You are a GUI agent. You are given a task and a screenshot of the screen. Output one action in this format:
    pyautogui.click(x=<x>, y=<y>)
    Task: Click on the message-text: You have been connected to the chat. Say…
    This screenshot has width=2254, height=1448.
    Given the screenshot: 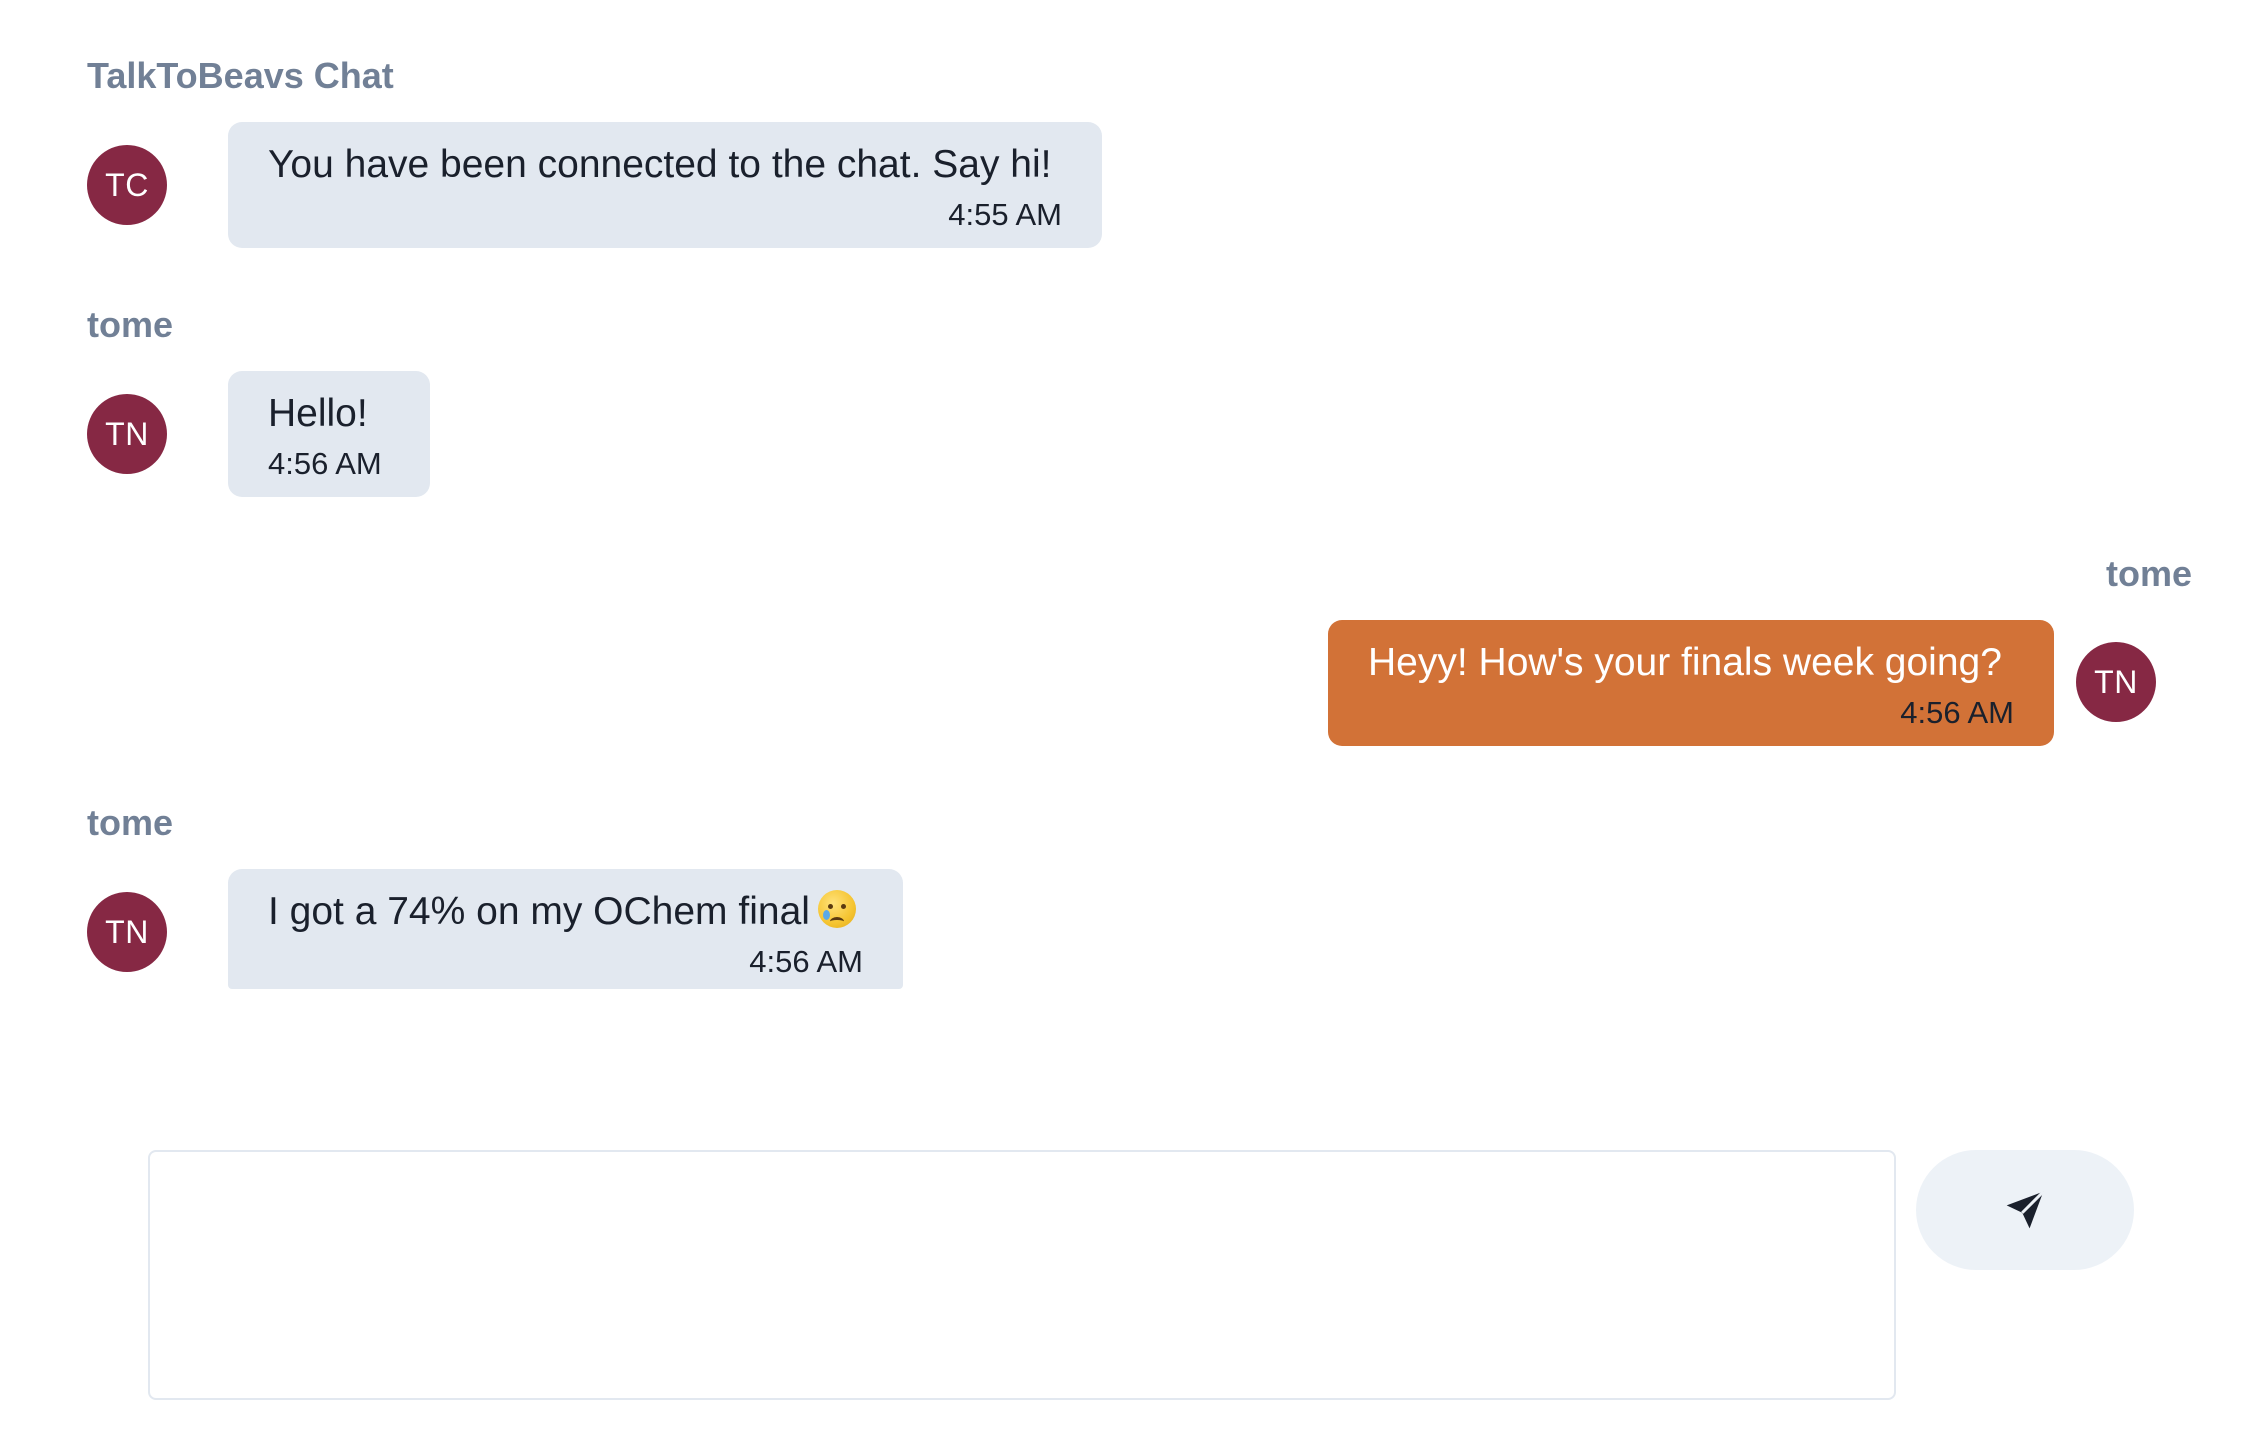 What is the action you would take?
    pyautogui.click(x=660, y=164)
    